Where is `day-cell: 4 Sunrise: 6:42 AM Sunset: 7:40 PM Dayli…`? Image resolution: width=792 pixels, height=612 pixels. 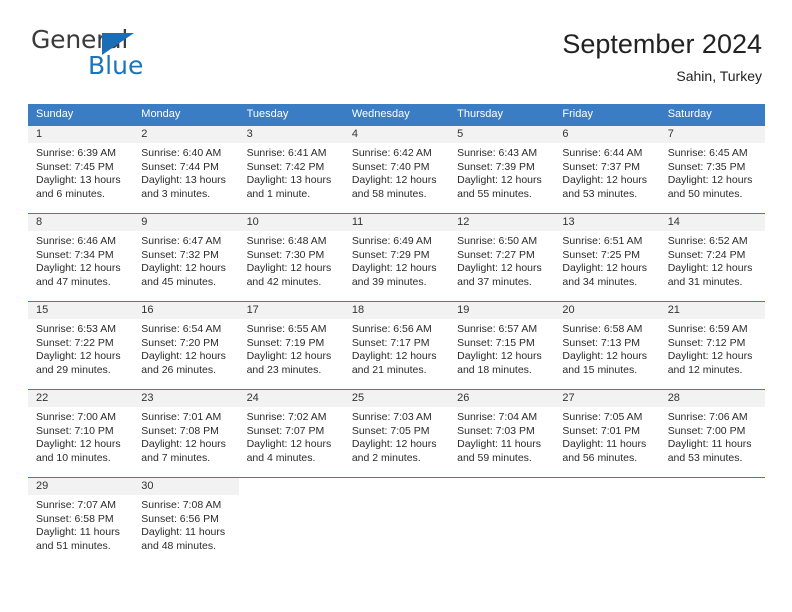
day-cell: 4 Sunrise: 6:42 AM Sunset: 7:40 PM Dayli… is located at coordinates (396, 169).